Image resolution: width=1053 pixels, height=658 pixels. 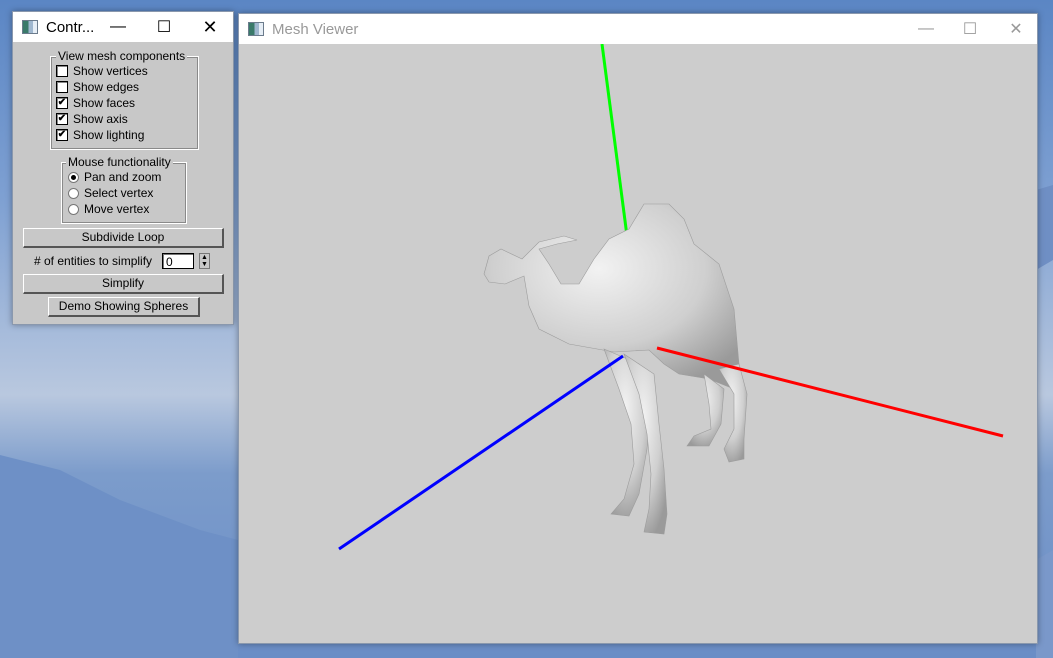 What do you see at coordinates (119, 162) in the screenshot?
I see `group-label: Mouse functionality` at bounding box center [119, 162].